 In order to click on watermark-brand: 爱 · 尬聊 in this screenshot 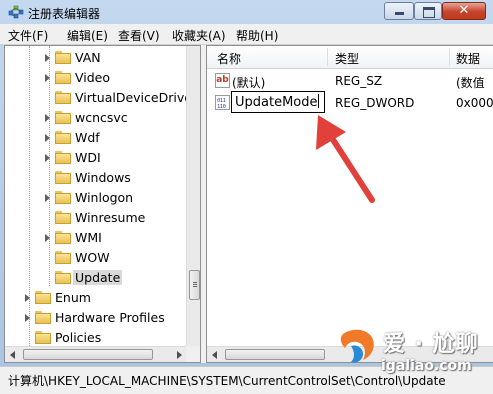, I will do `click(431, 344)`.